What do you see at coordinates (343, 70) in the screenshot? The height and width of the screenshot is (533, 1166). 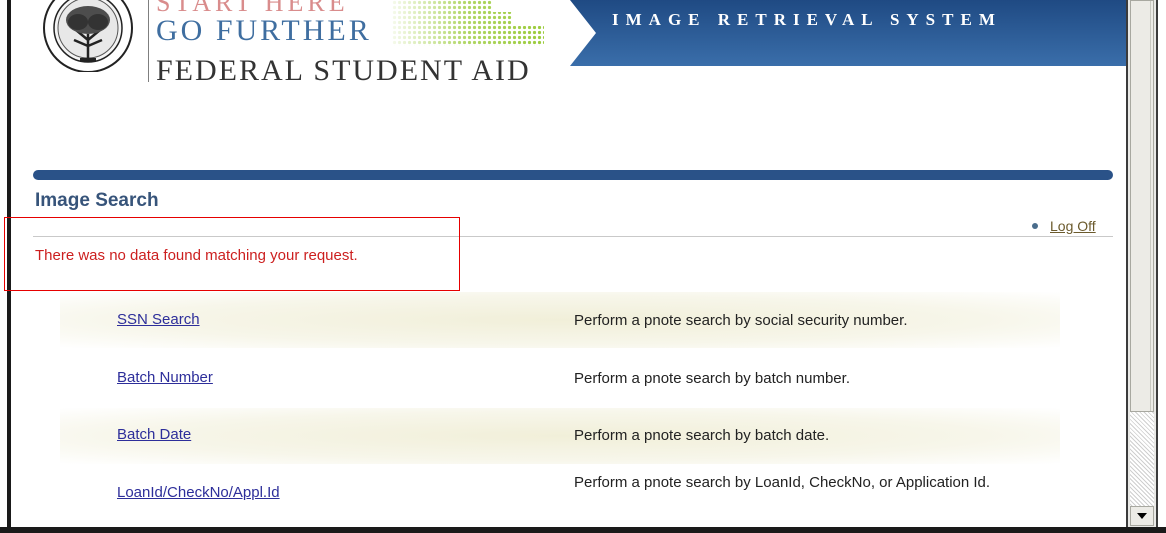 I see `org-name: FEDERAL STUDENT AID` at bounding box center [343, 70].